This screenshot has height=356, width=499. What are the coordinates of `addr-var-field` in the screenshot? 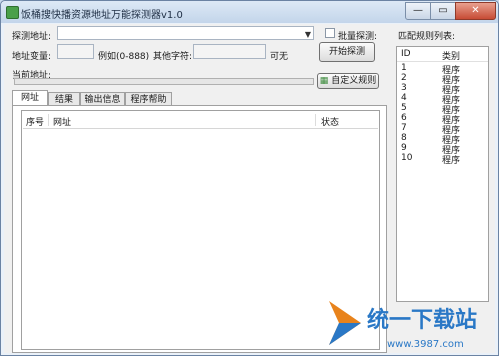 It's located at (75, 51).